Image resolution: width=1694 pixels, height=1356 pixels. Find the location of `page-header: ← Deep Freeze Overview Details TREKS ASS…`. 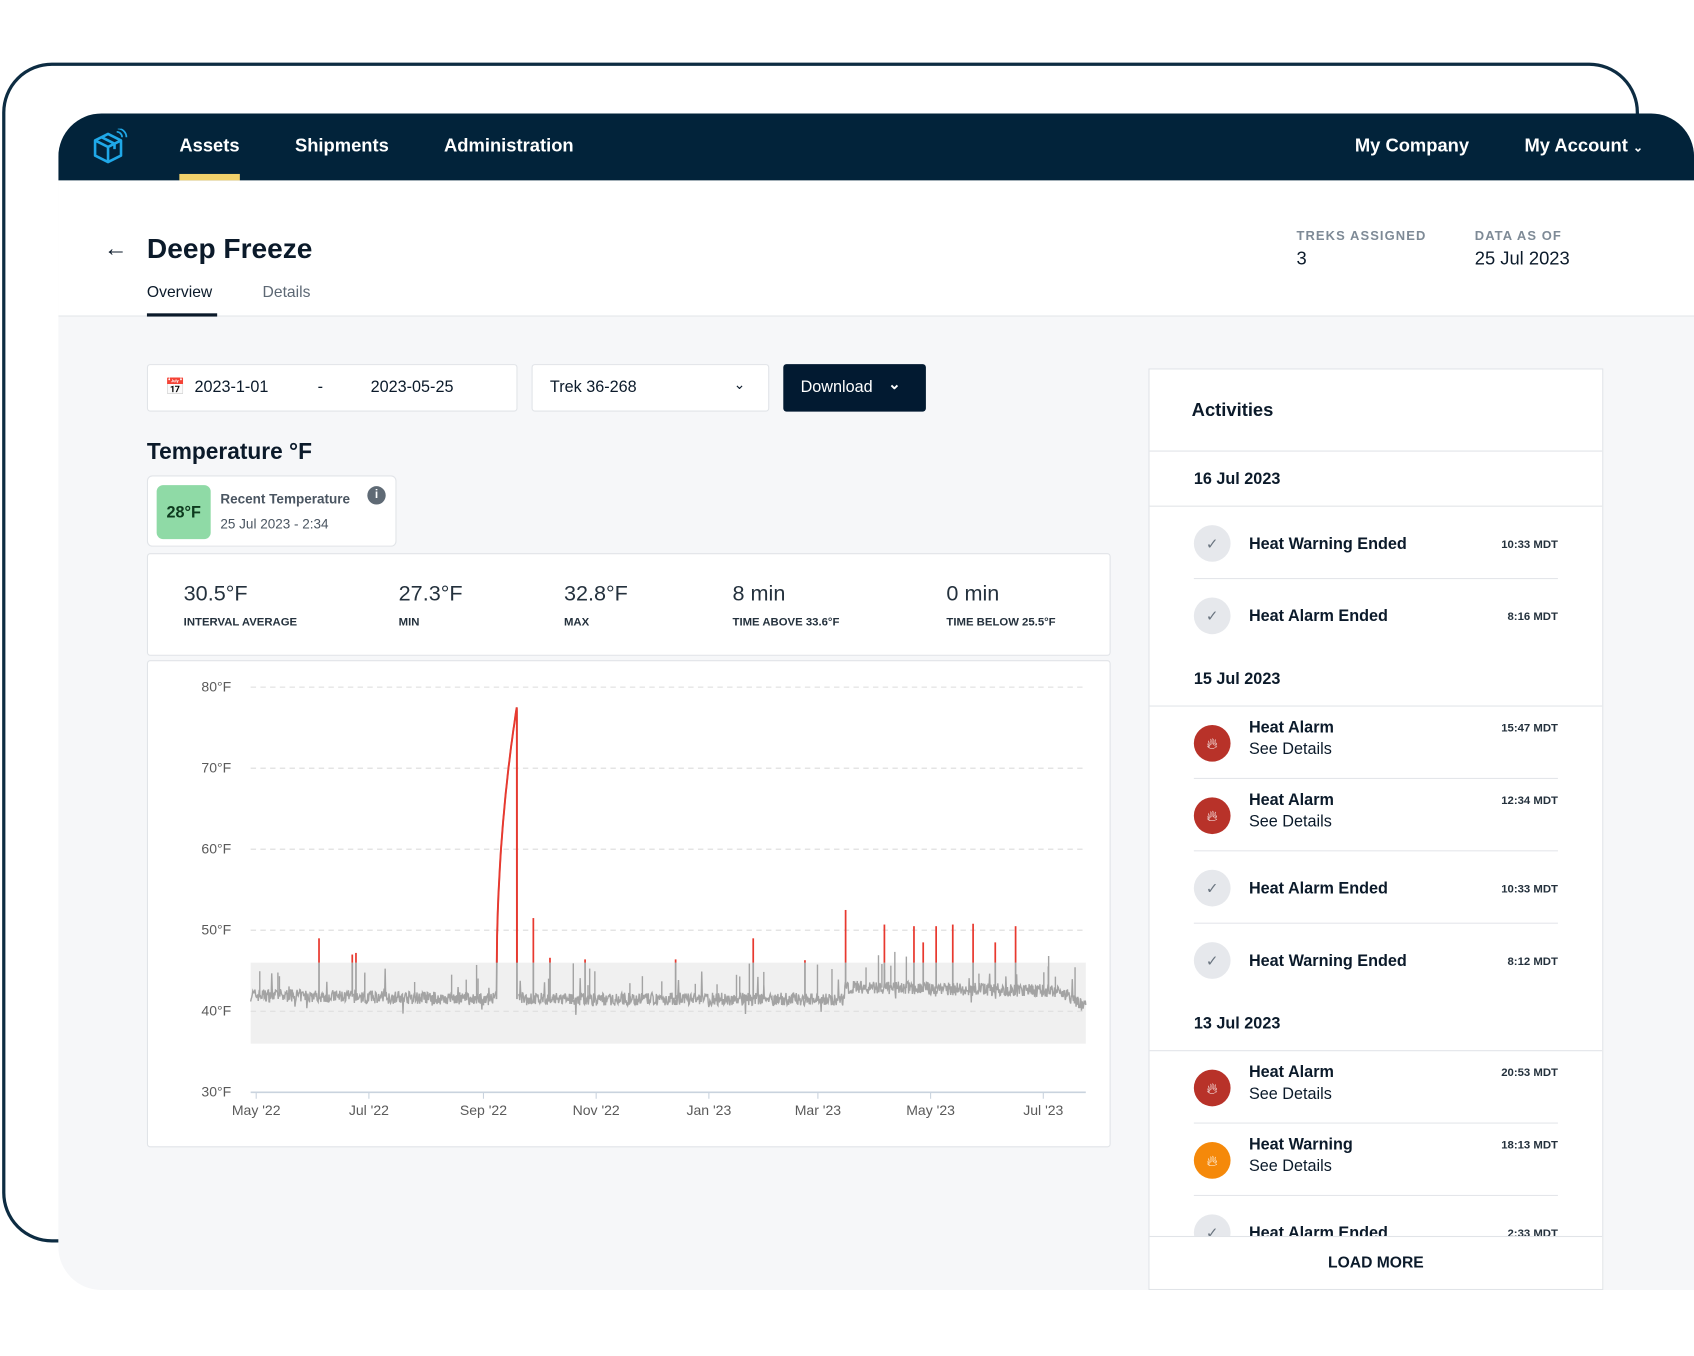

page-header: ← Deep Freeze Overview Details TREKS ASS… is located at coordinates (876, 248).